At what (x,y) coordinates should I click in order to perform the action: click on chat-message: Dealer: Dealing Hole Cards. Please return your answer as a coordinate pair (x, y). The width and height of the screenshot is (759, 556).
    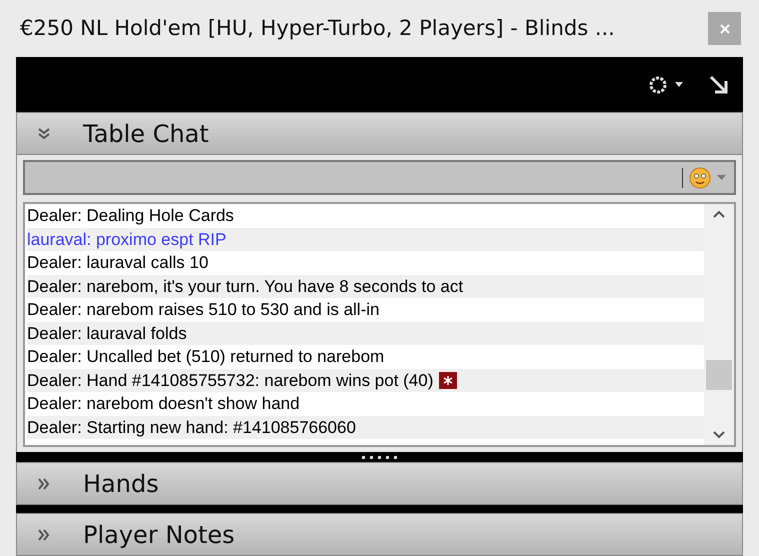
    Looking at the image, I should click on (130, 216).